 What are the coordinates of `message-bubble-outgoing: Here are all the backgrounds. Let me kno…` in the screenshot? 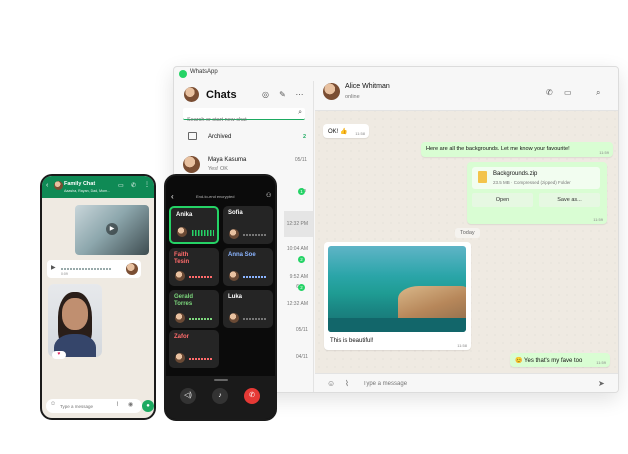 It's located at (517, 149).